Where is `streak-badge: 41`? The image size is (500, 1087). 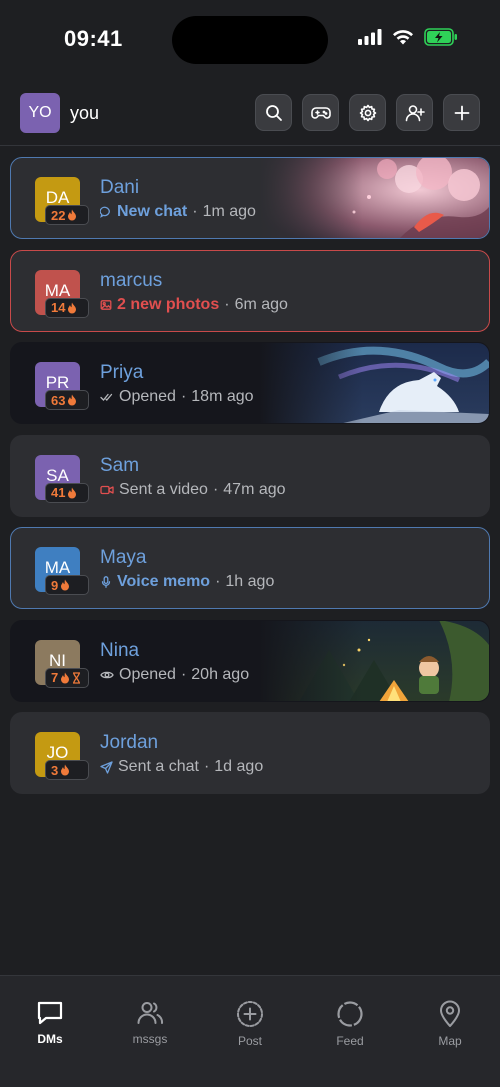
streak-badge: 41 is located at coordinates (67, 492).